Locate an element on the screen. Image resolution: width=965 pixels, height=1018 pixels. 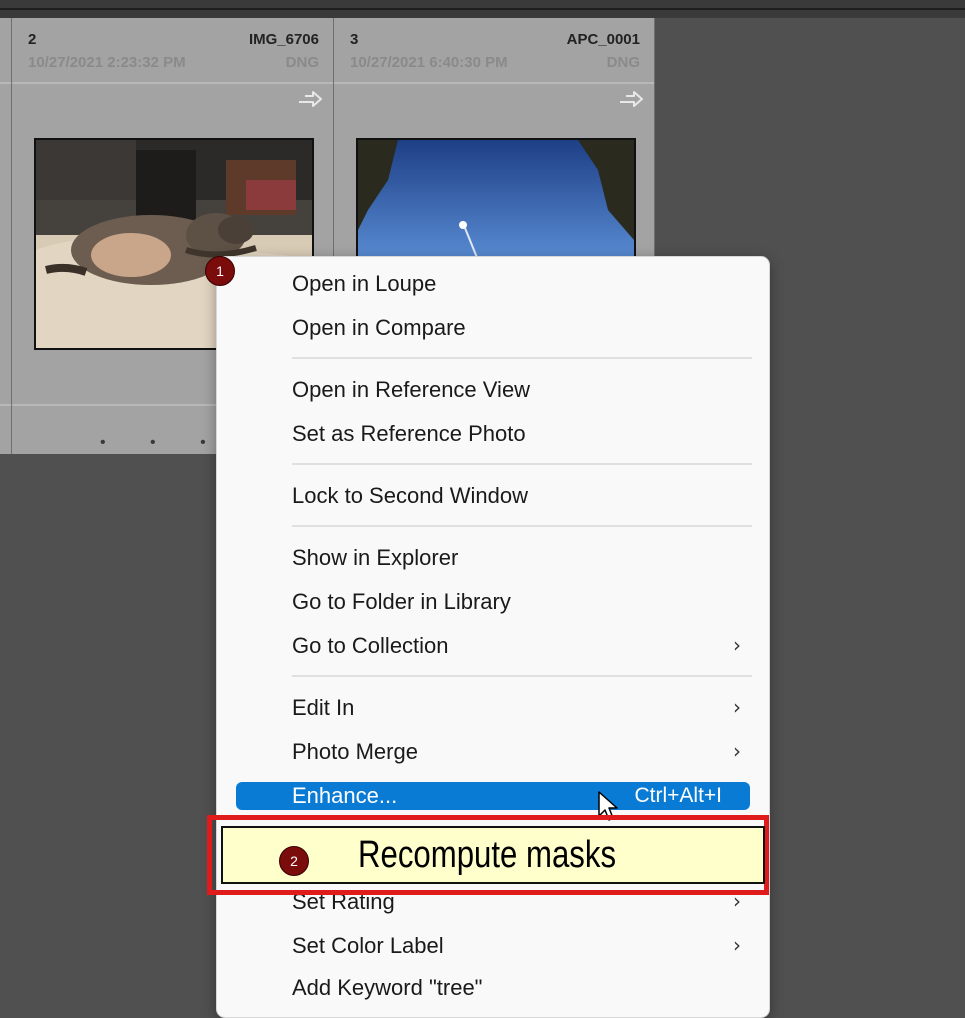
step-badge-2: 2 is located at coordinates (294, 861).